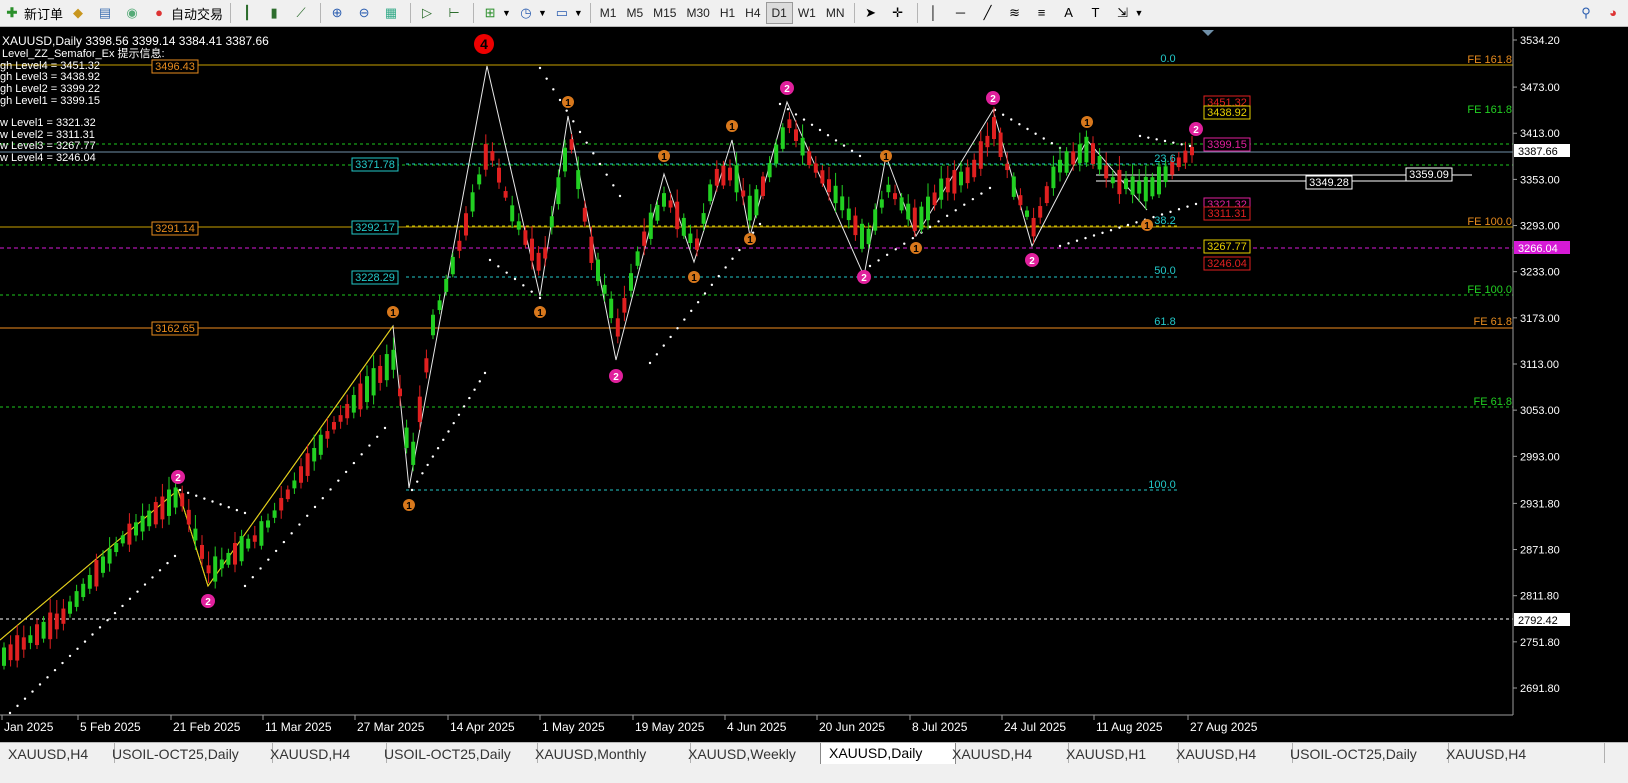  Describe the element at coordinates (248, 13) in the screenshot. I see `bar-chart-button: ┃` at that location.